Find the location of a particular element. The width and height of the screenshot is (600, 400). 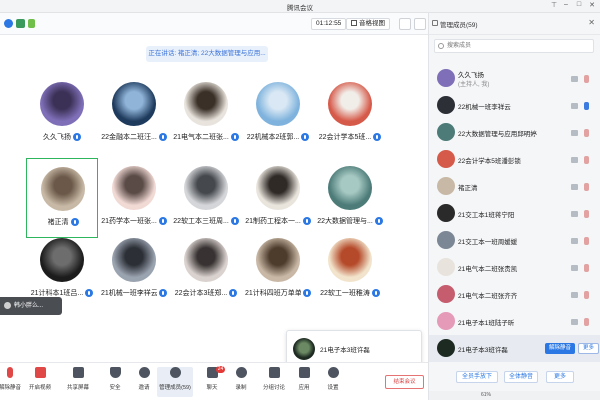

info-icon is located at coordinates (8, 23).